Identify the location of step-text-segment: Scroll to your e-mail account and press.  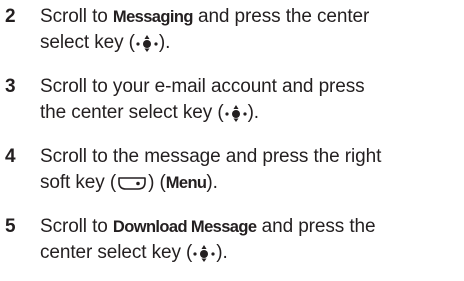
(202, 86).